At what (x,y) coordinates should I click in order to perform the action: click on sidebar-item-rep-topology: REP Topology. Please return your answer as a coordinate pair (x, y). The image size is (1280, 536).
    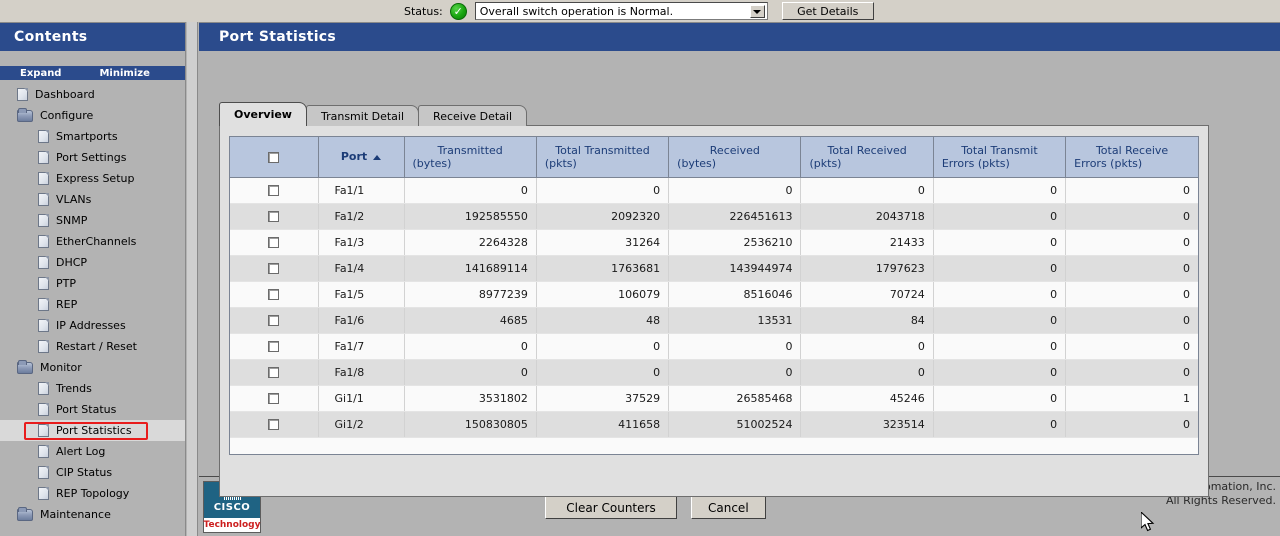
    Looking at the image, I should click on (92, 493).